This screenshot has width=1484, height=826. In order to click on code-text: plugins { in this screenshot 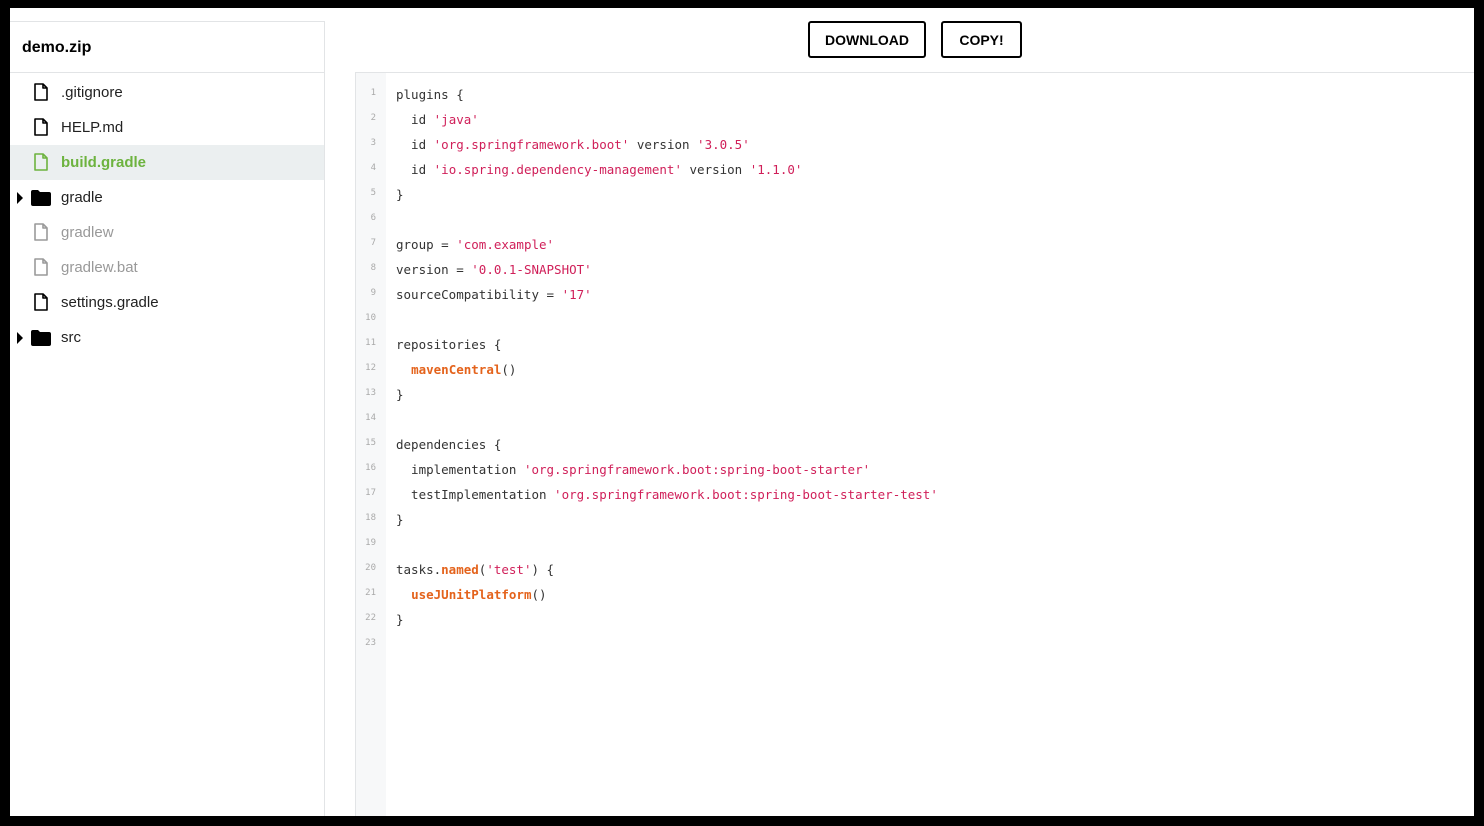, I will do `click(430, 94)`.